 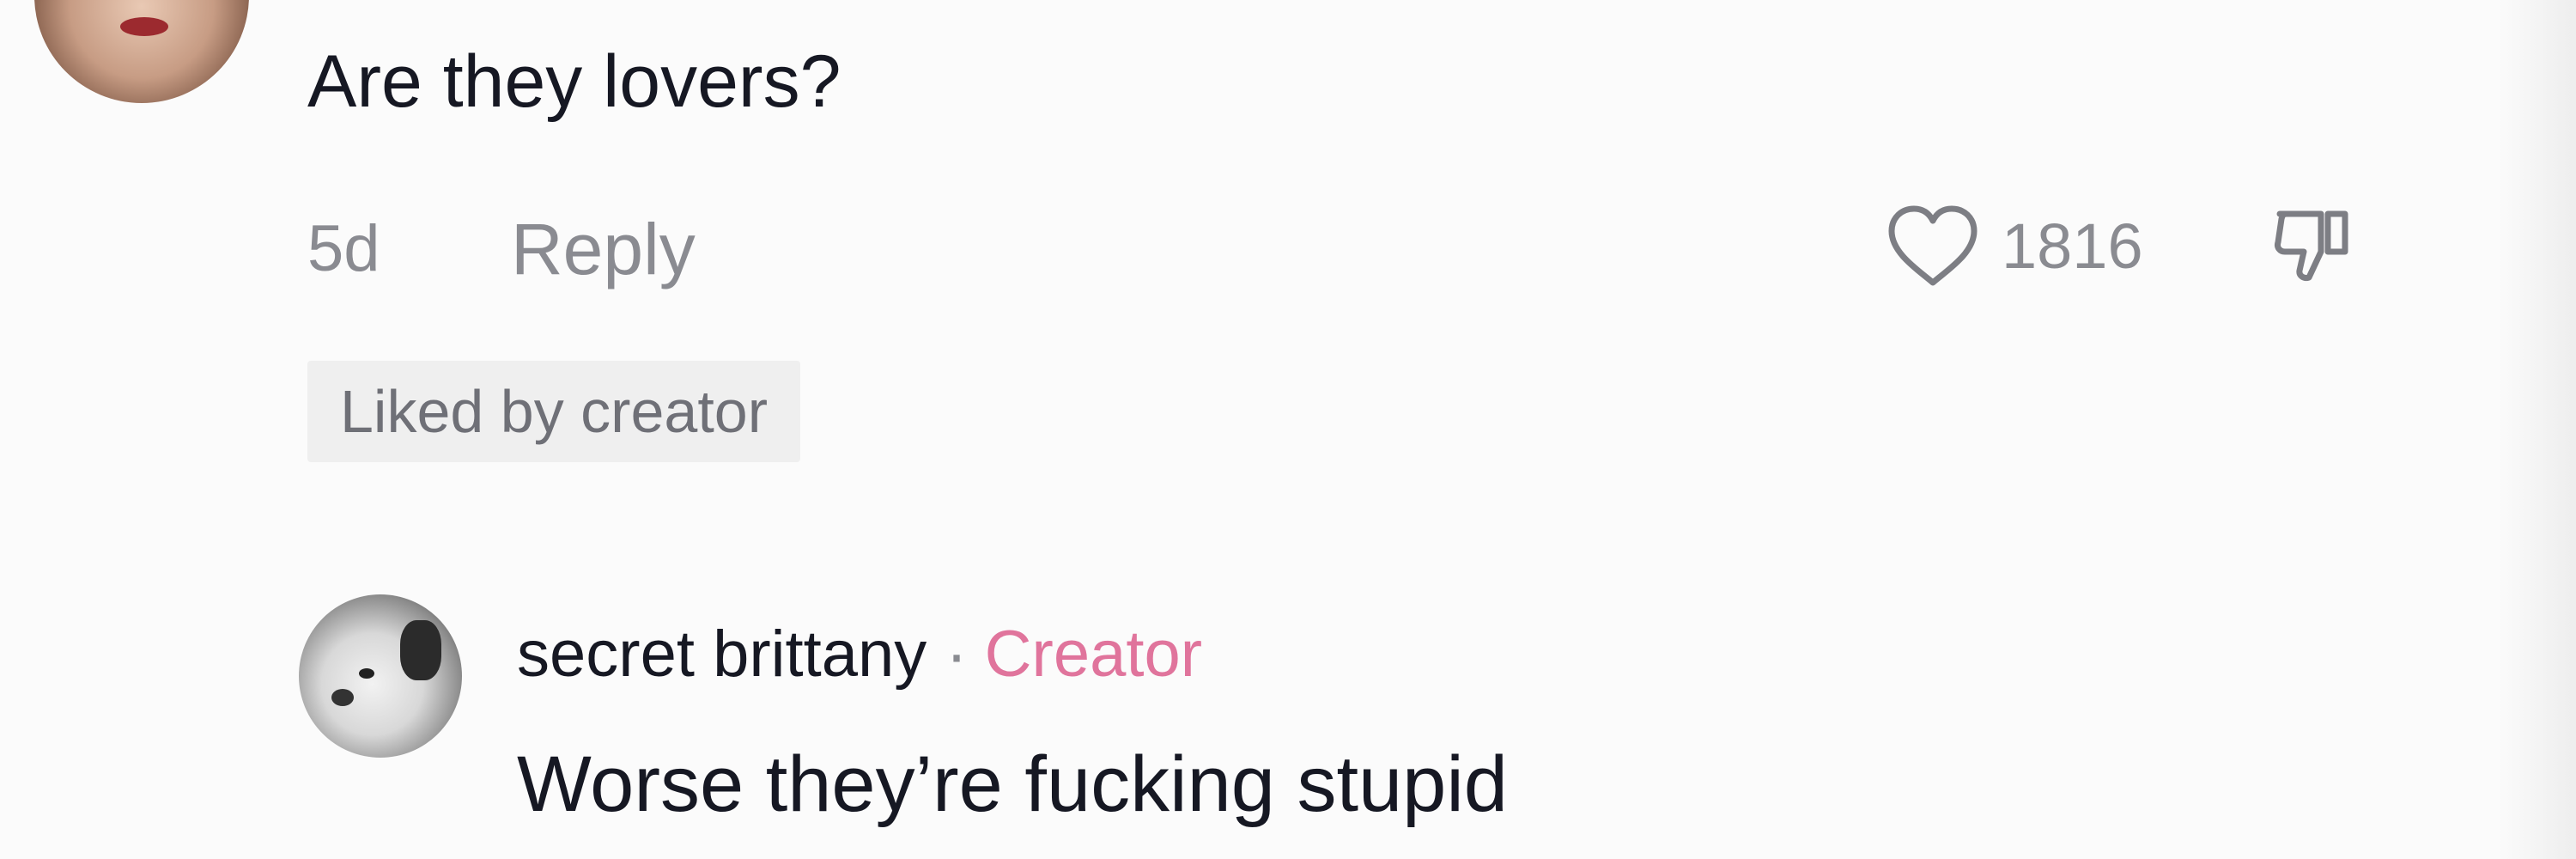 What do you see at coordinates (380, 676) in the screenshot?
I see `reply-author-avatar` at bounding box center [380, 676].